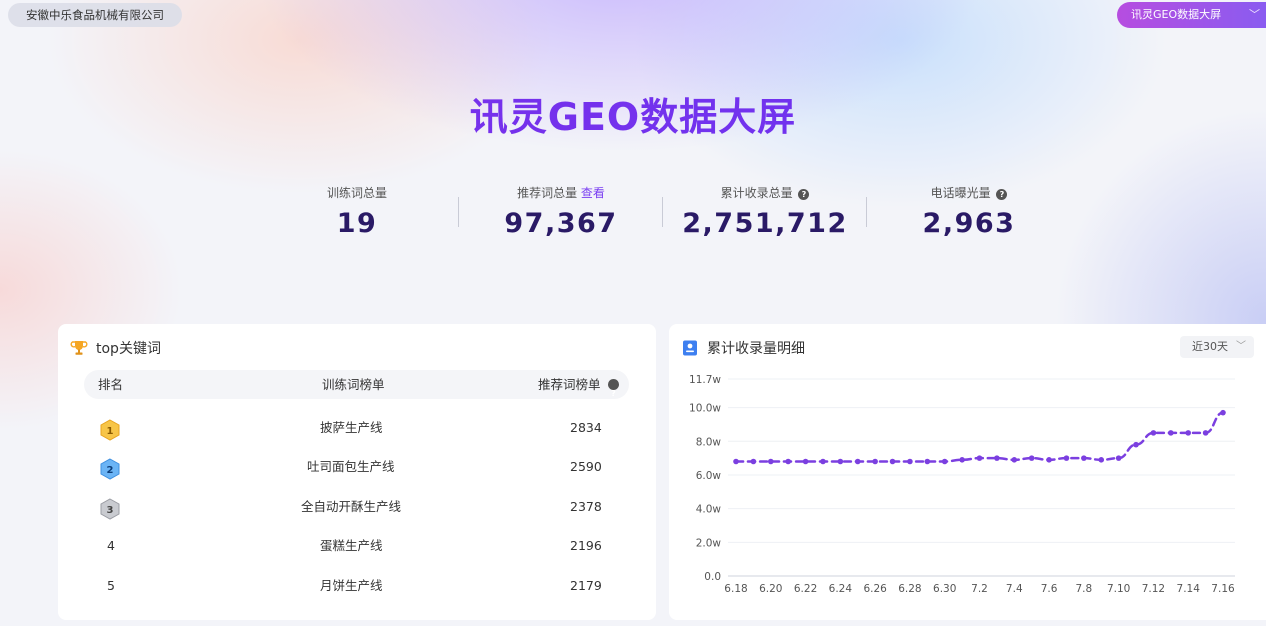  What do you see at coordinates (979, 589) in the screenshot?
I see `x-tick-label: 7.2` at bounding box center [979, 589].